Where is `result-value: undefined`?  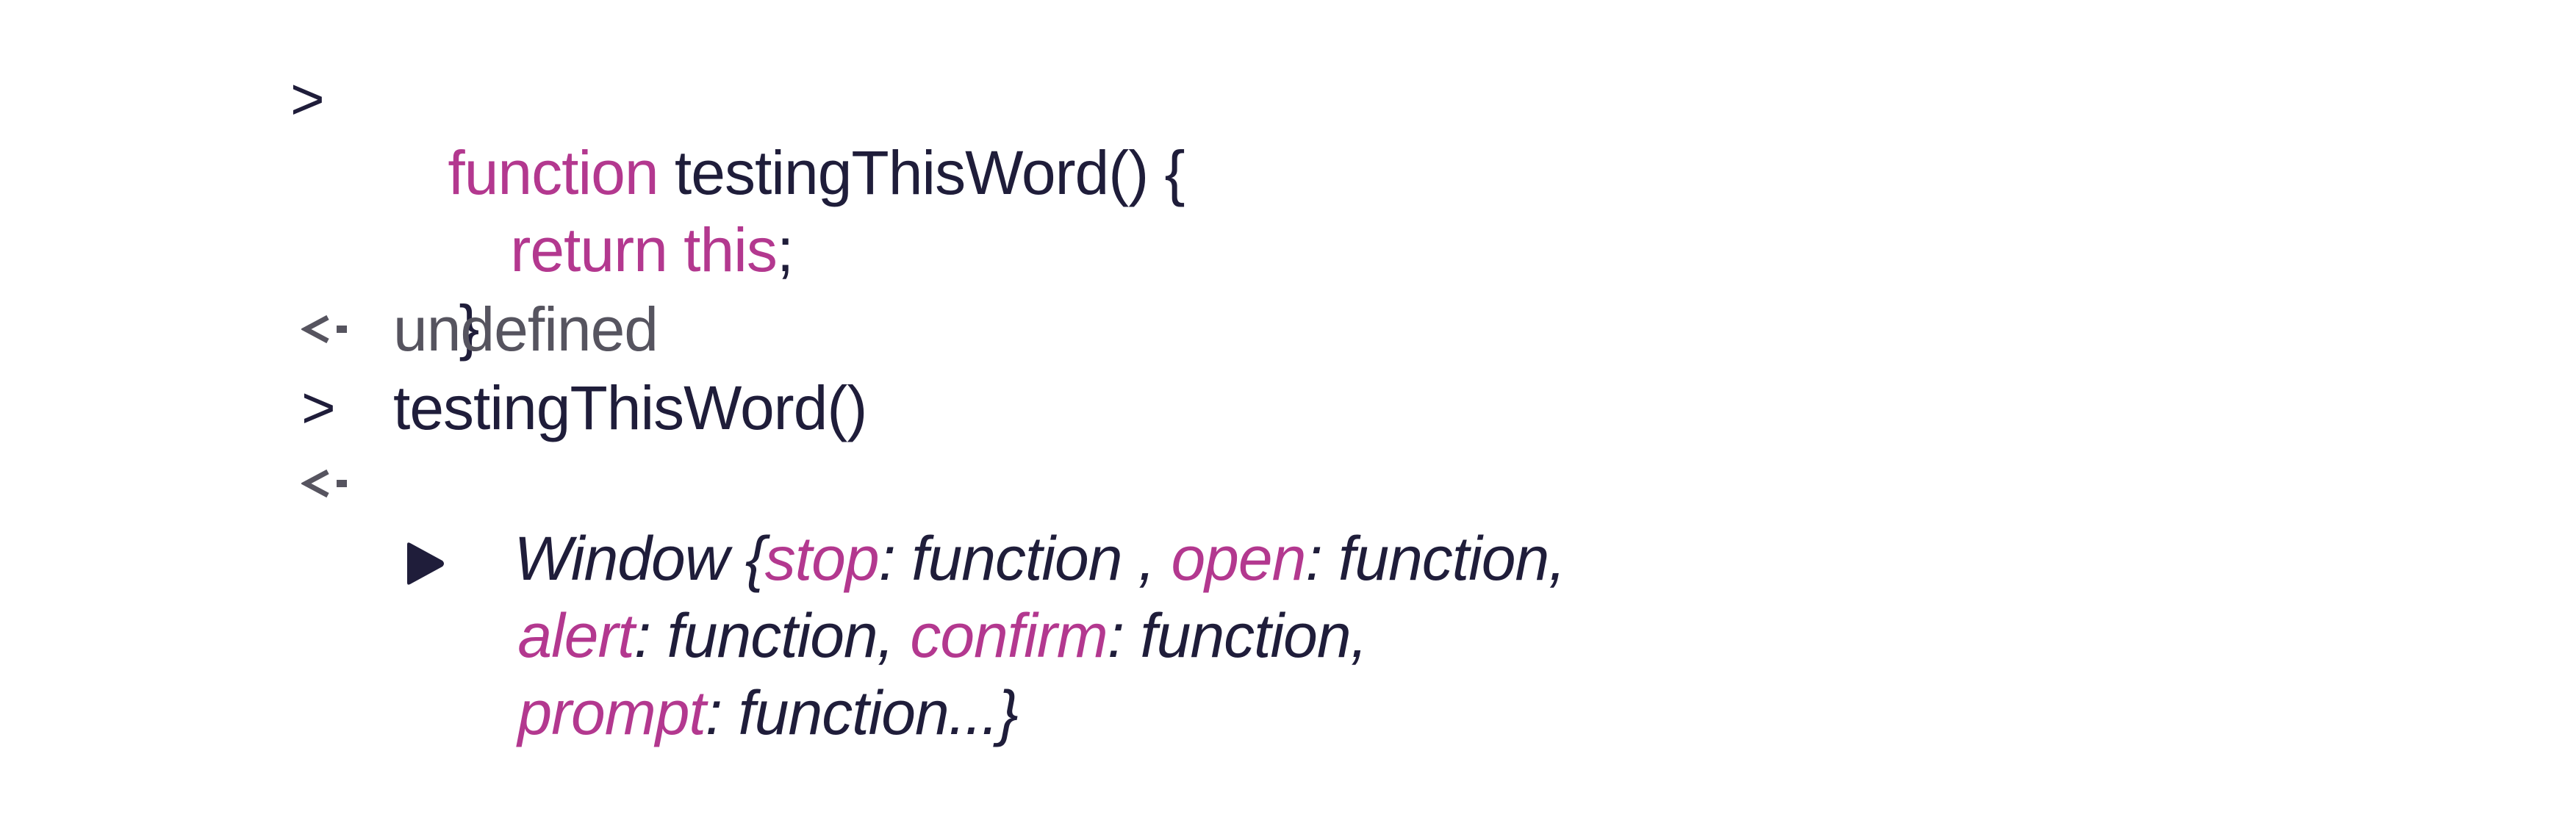
result-value: undefined is located at coordinates (526, 329).